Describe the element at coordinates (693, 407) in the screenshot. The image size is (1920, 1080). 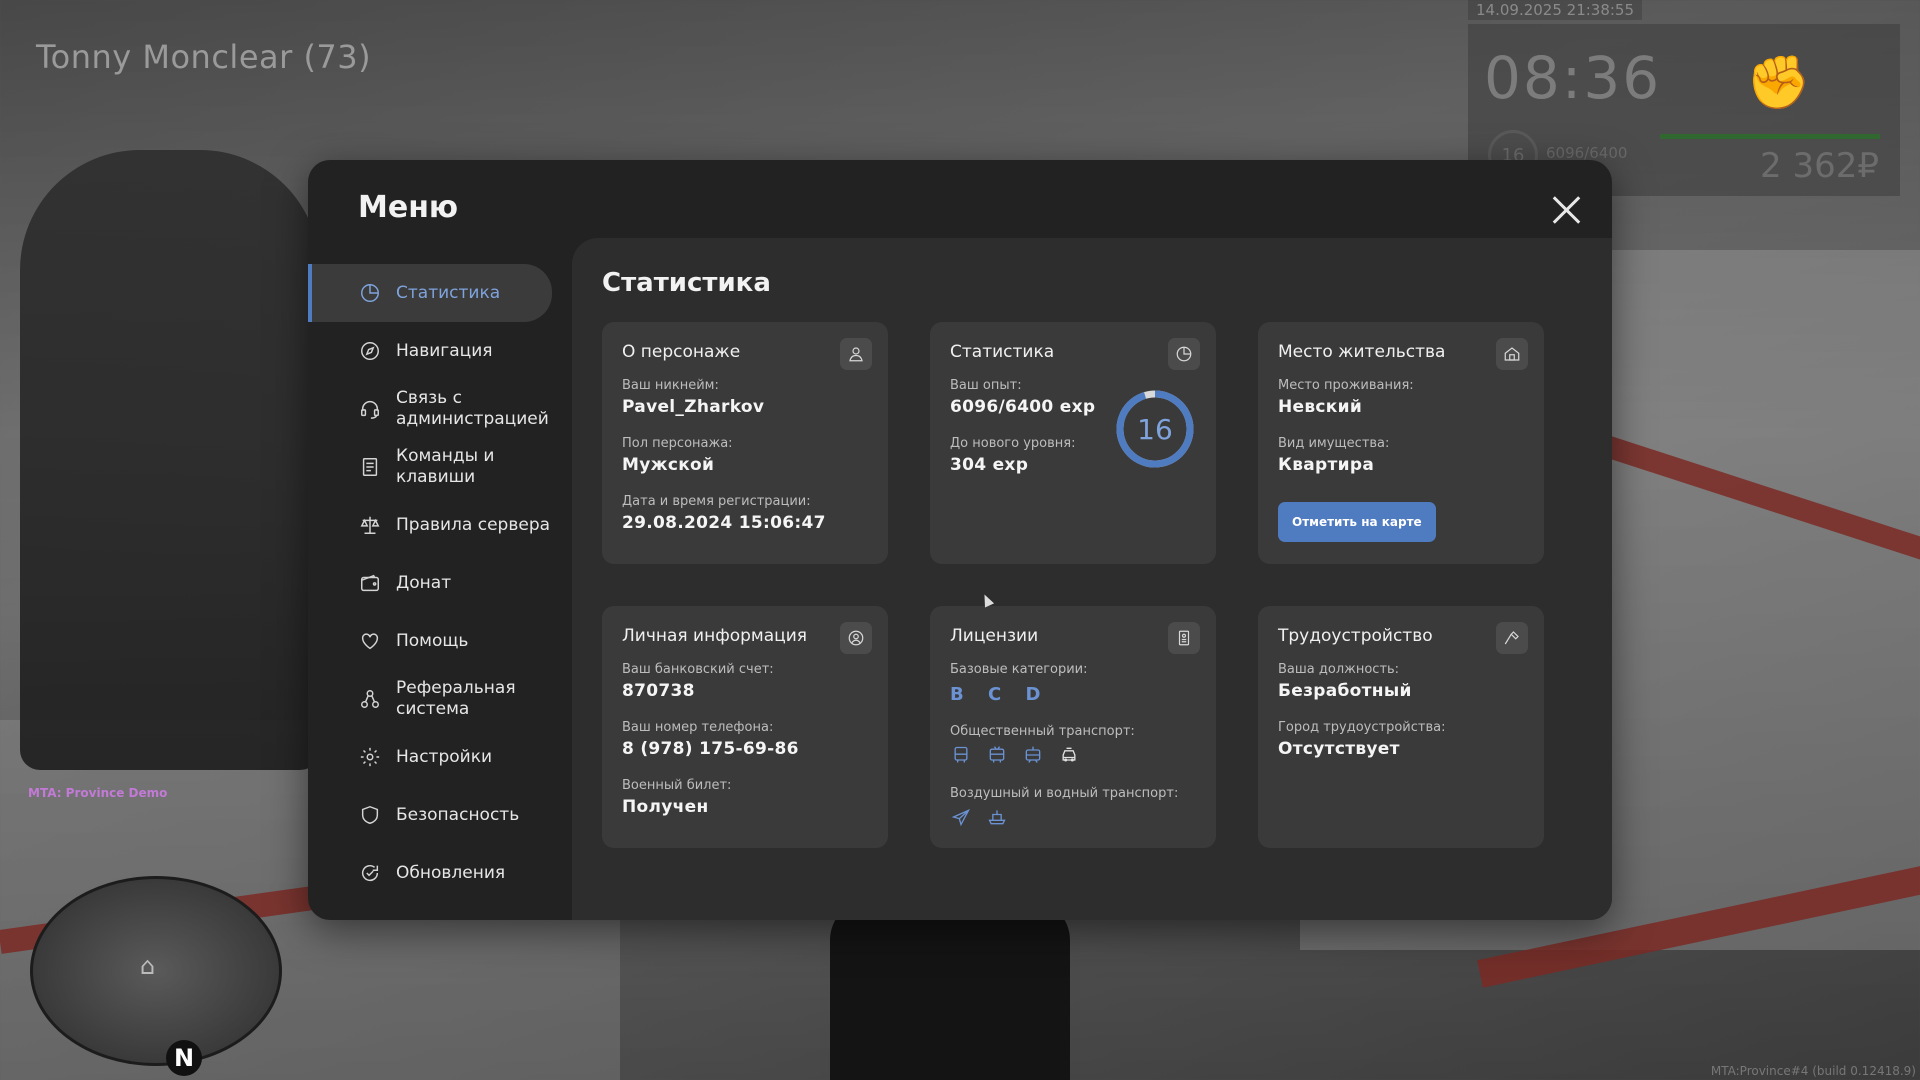
I see `field-value: Pavel_Zharkov` at that location.